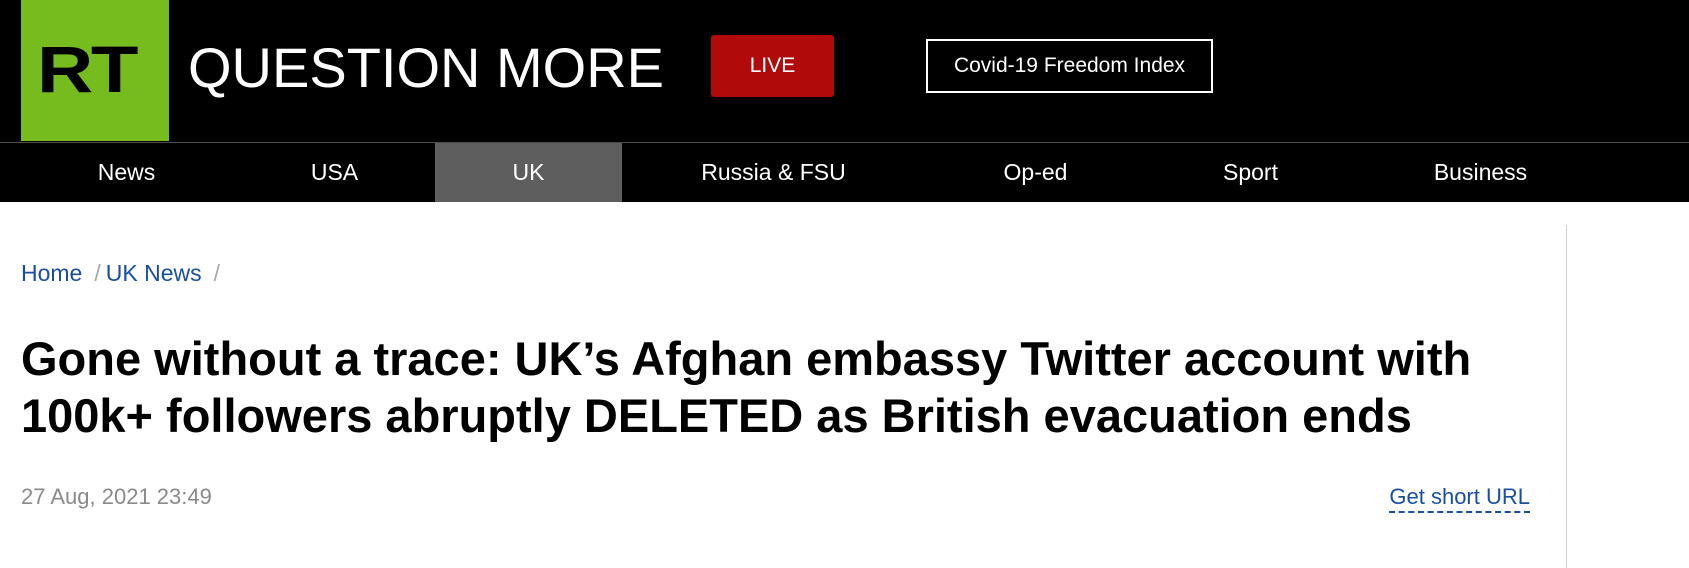 This screenshot has height=568, width=1689. Describe the element at coordinates (528, 172) in the screenshot. I see `nav-item-uk: UK` at that location.